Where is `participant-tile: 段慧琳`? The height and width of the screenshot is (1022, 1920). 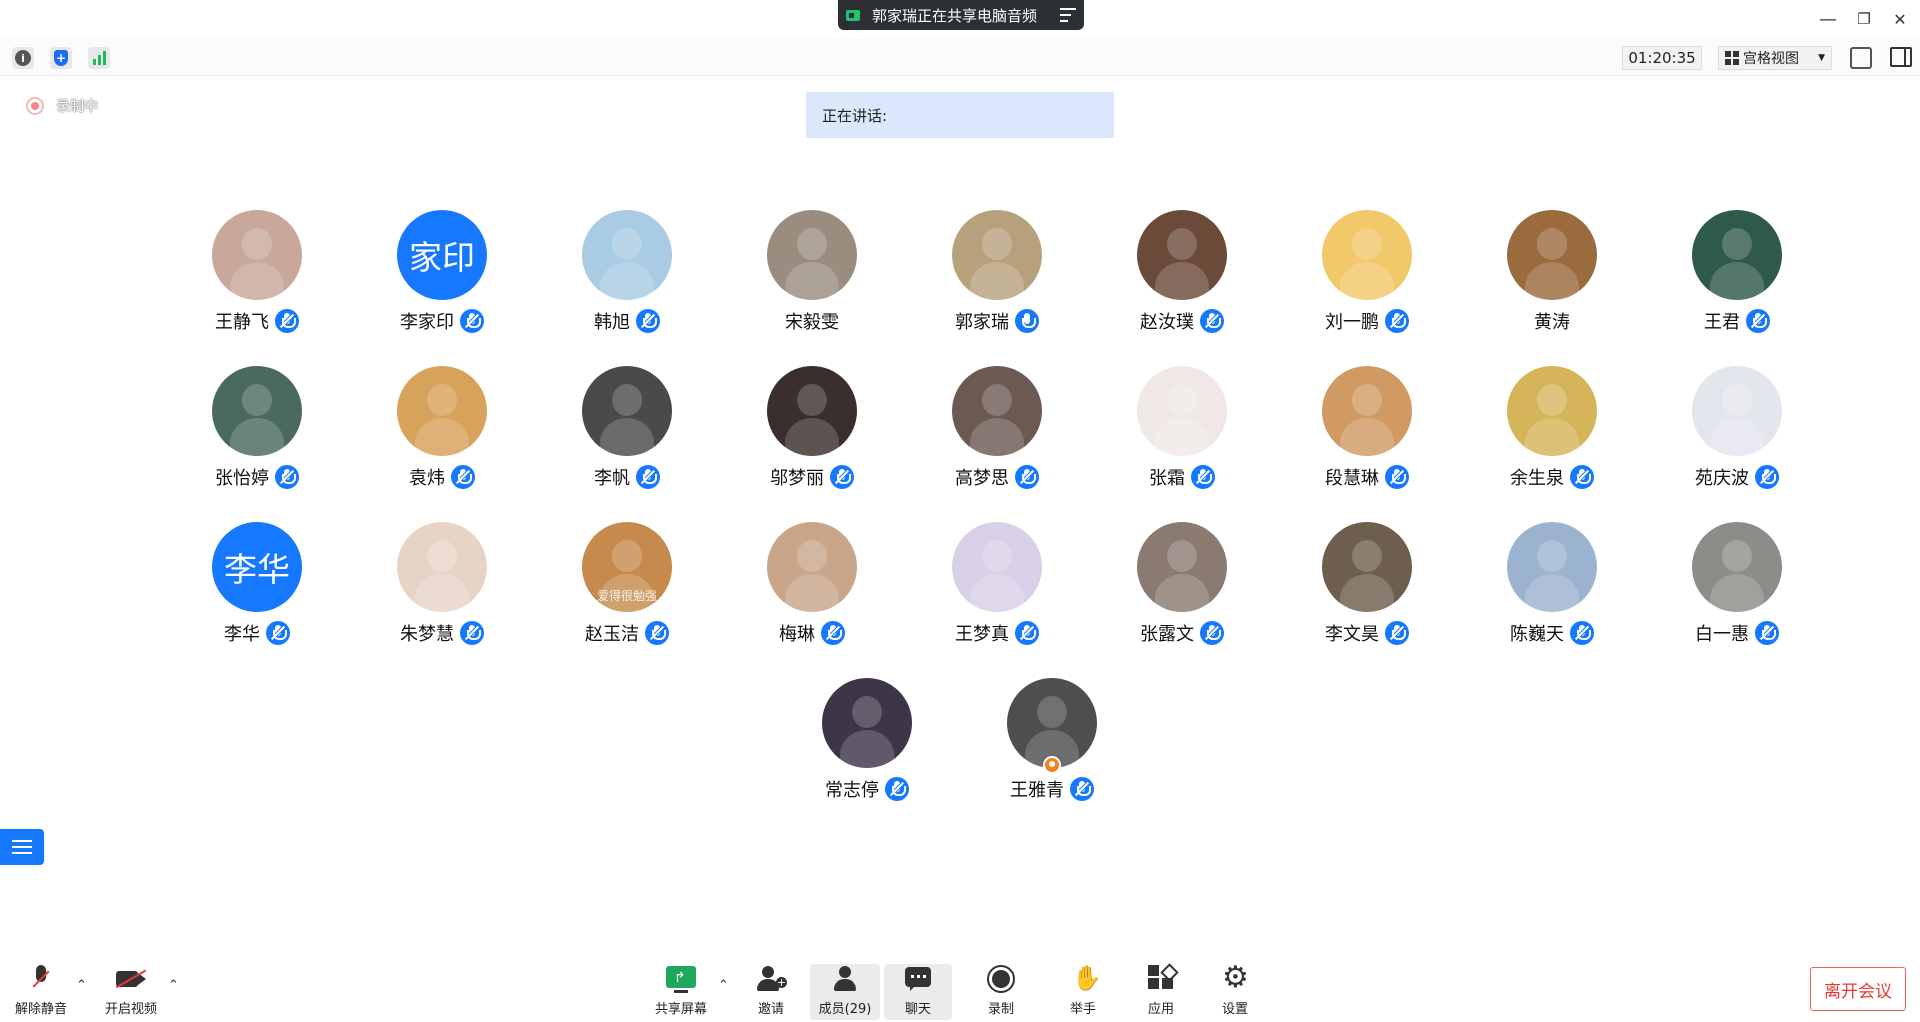 participant-tile: 段慧琳 is located at coordinates (1362, 441).